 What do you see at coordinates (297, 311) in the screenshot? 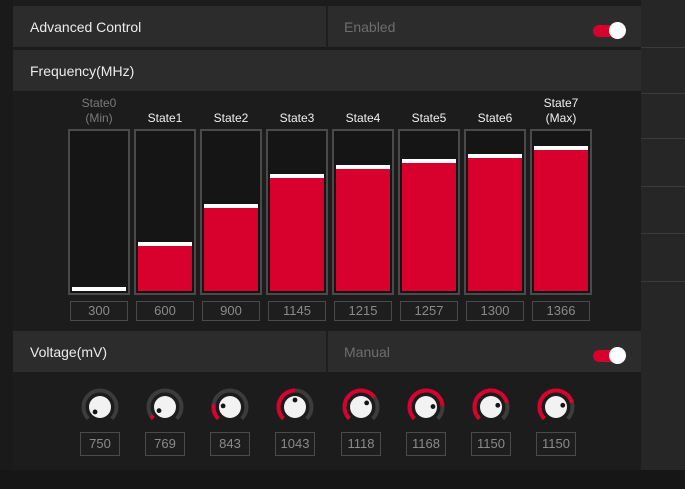
I see `frequency-value-input: 1145` at bounding box center [297, 311].